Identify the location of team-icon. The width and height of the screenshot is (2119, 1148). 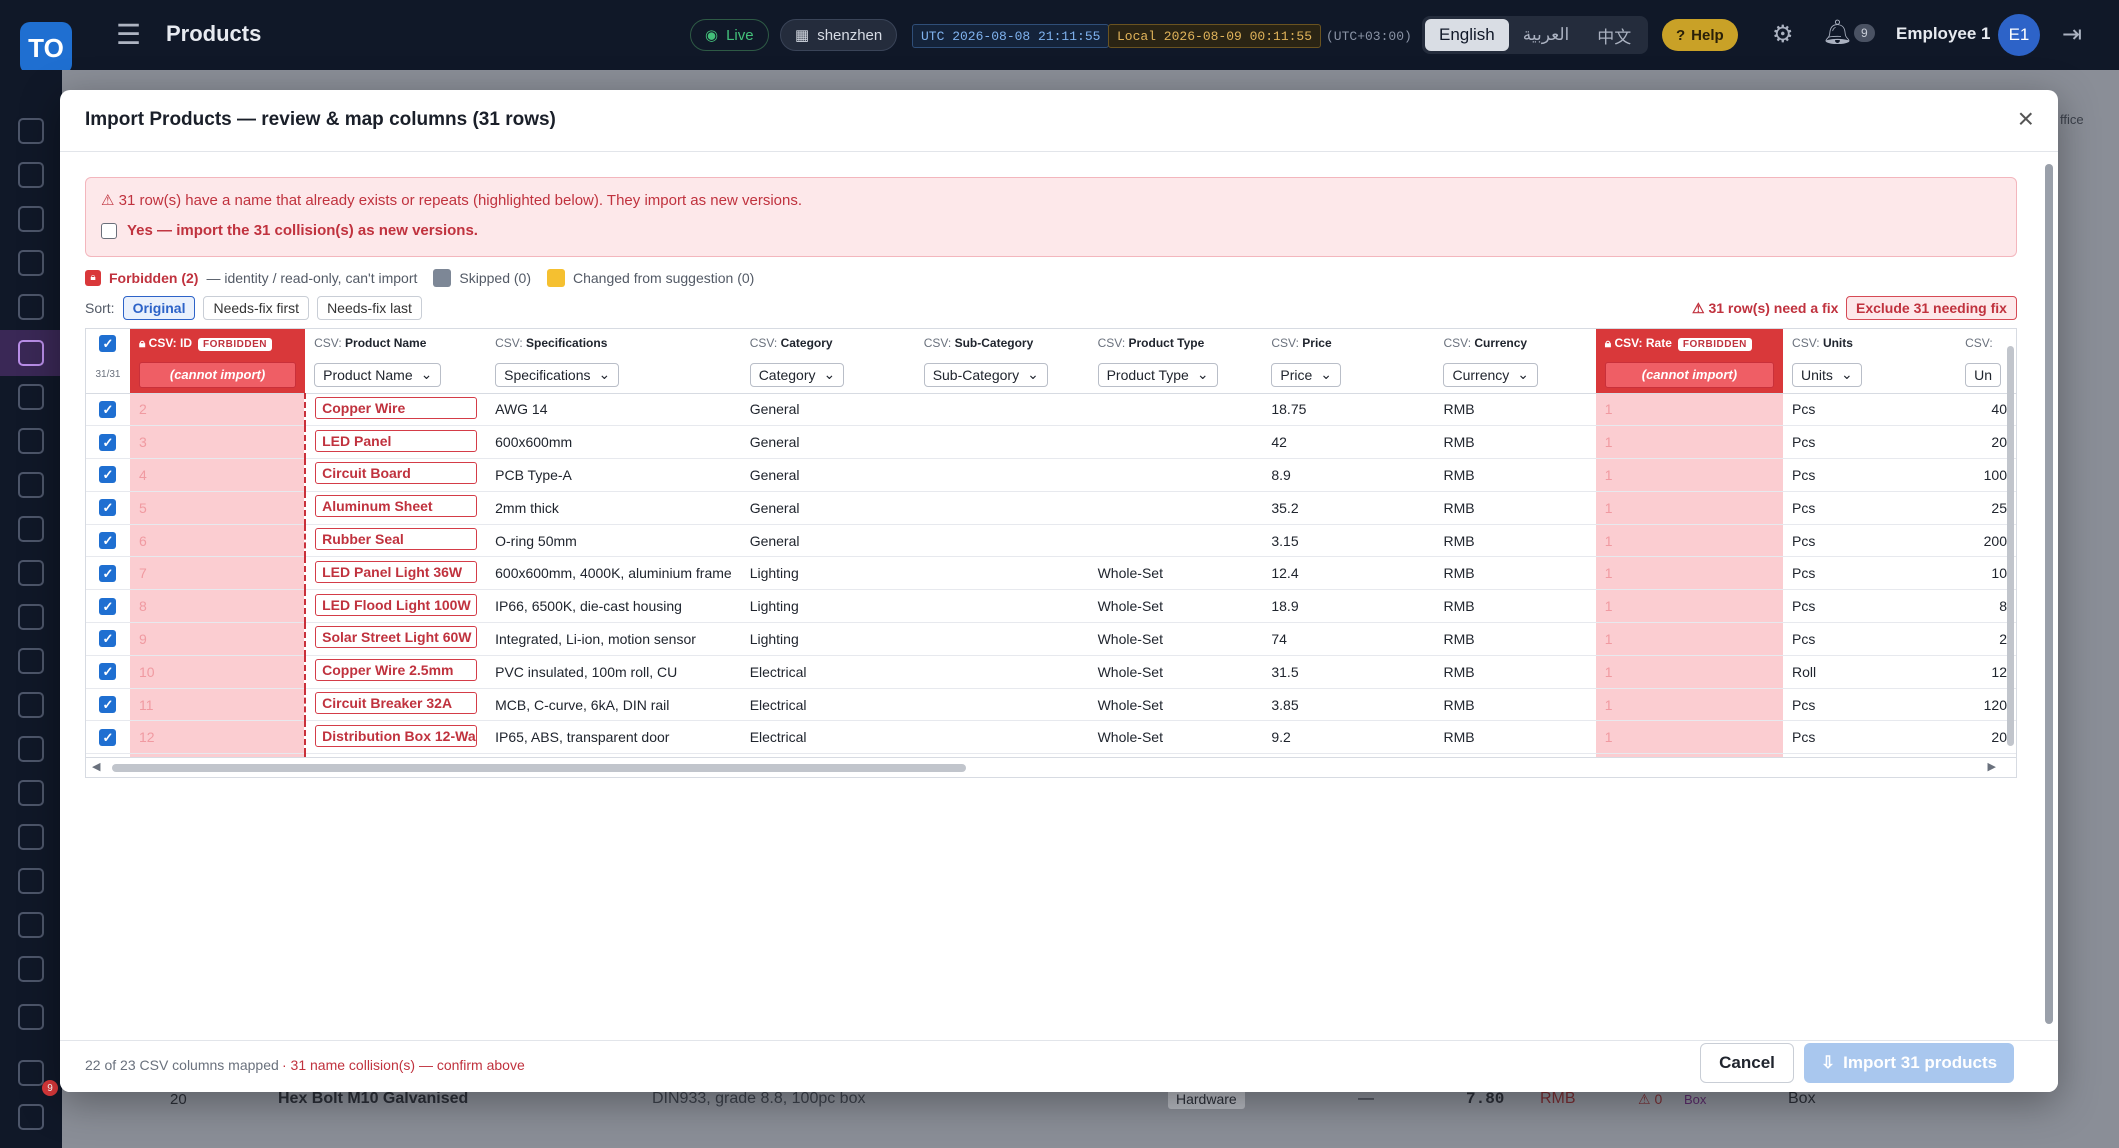
(31, 1073).